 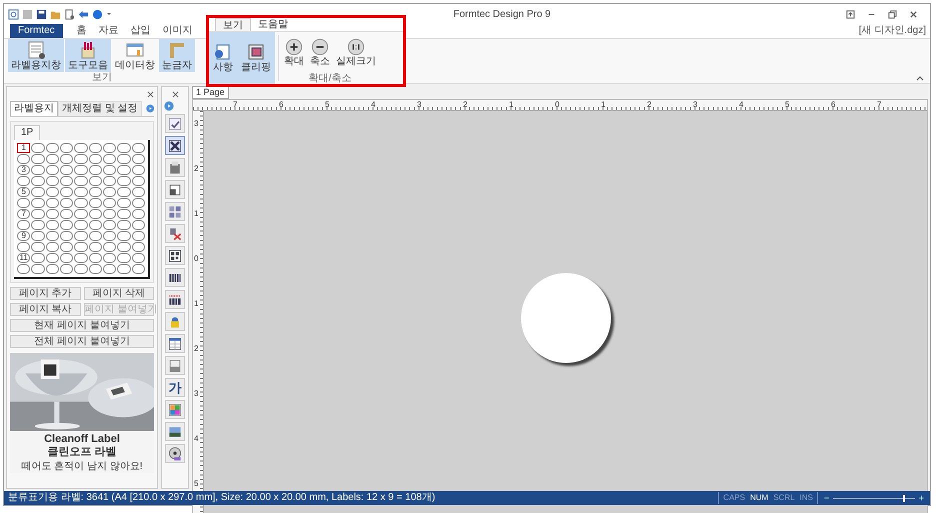 What do you see at coordinates (827, 498) in the screenshot?
I see `zoom-out-button: −` at bounding box center [827, 498].